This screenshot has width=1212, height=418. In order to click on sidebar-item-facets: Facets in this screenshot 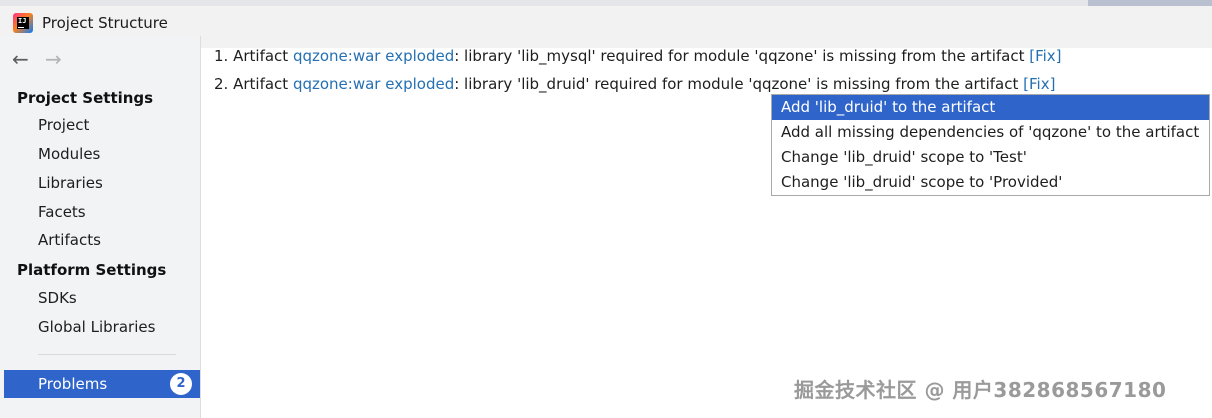, I will do `click(62, 212)`.